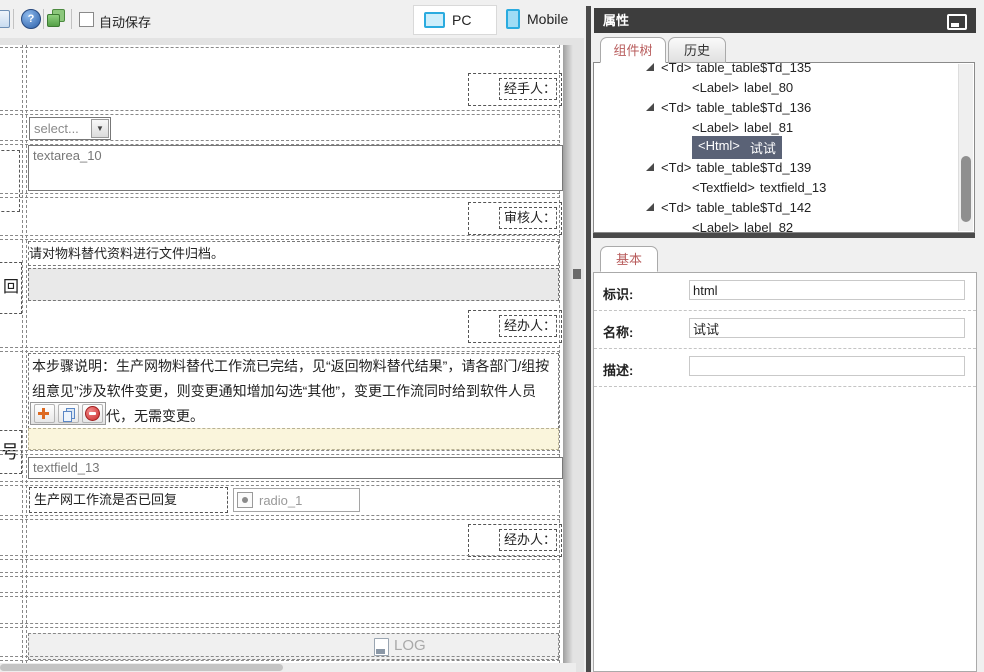 This screenshot has width=984, height=672. I want to click on tree-item-td: <Td> table_table$Td_142, so click(784, 207).